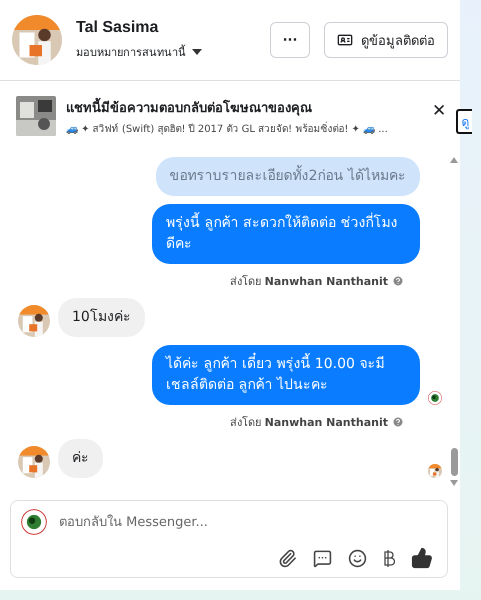  I want to click on message-bubble: พรุ่งนี้ ลูกค้า สะดวกให้ติดต่อ ช่วงกี่โมงดีคะ, so click(286, 234).